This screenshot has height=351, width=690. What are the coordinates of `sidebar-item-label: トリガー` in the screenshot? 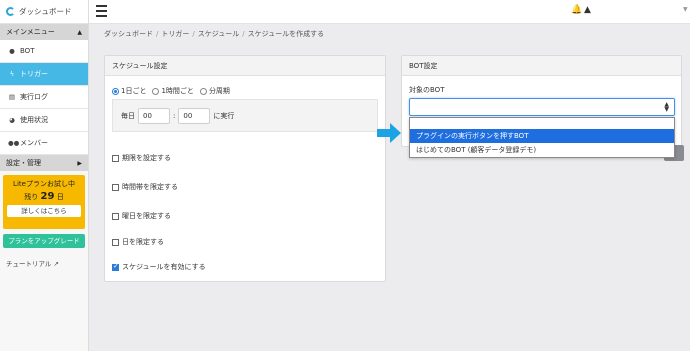 It's located at (34, 74).